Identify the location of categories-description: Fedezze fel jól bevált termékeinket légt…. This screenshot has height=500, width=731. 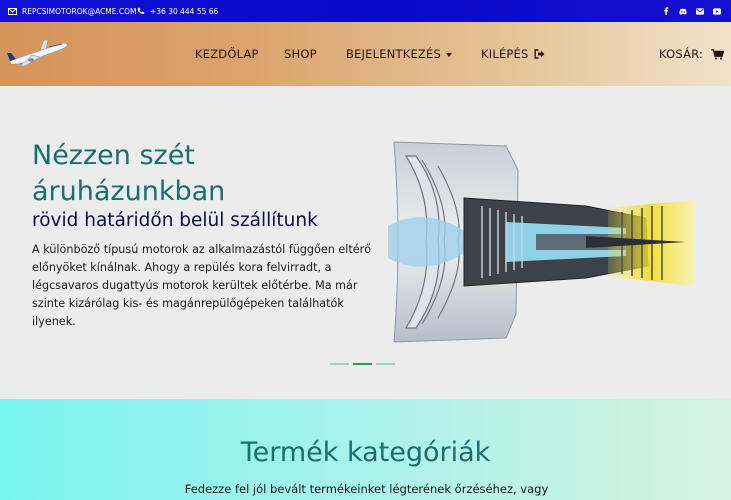
(366, 489).